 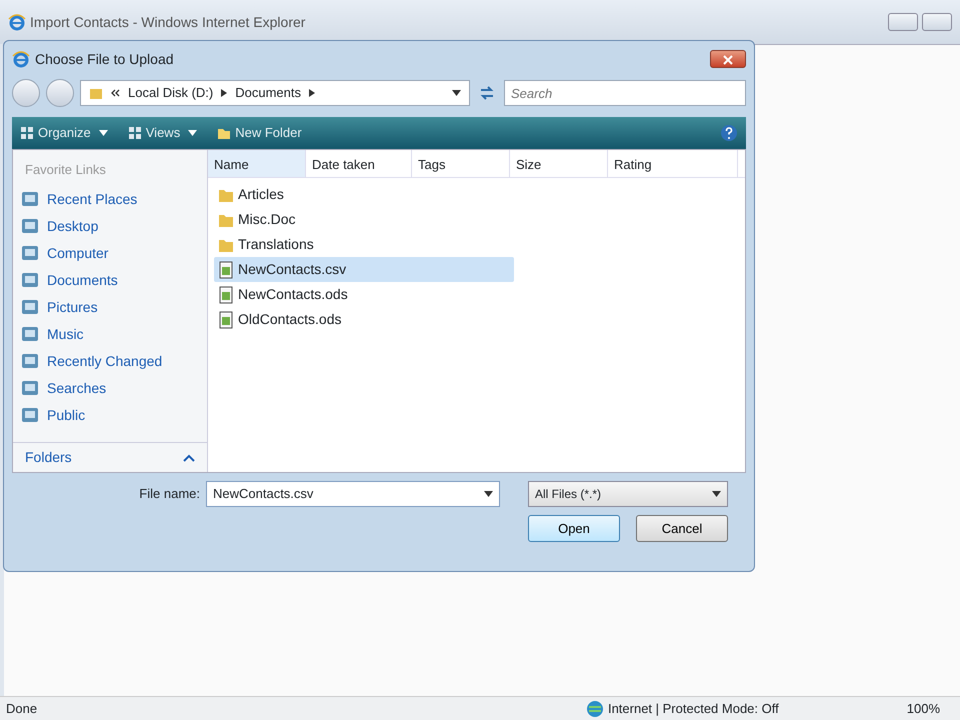 I want to click on file-item: OldContacts.ods, so click(x=364, y=319).